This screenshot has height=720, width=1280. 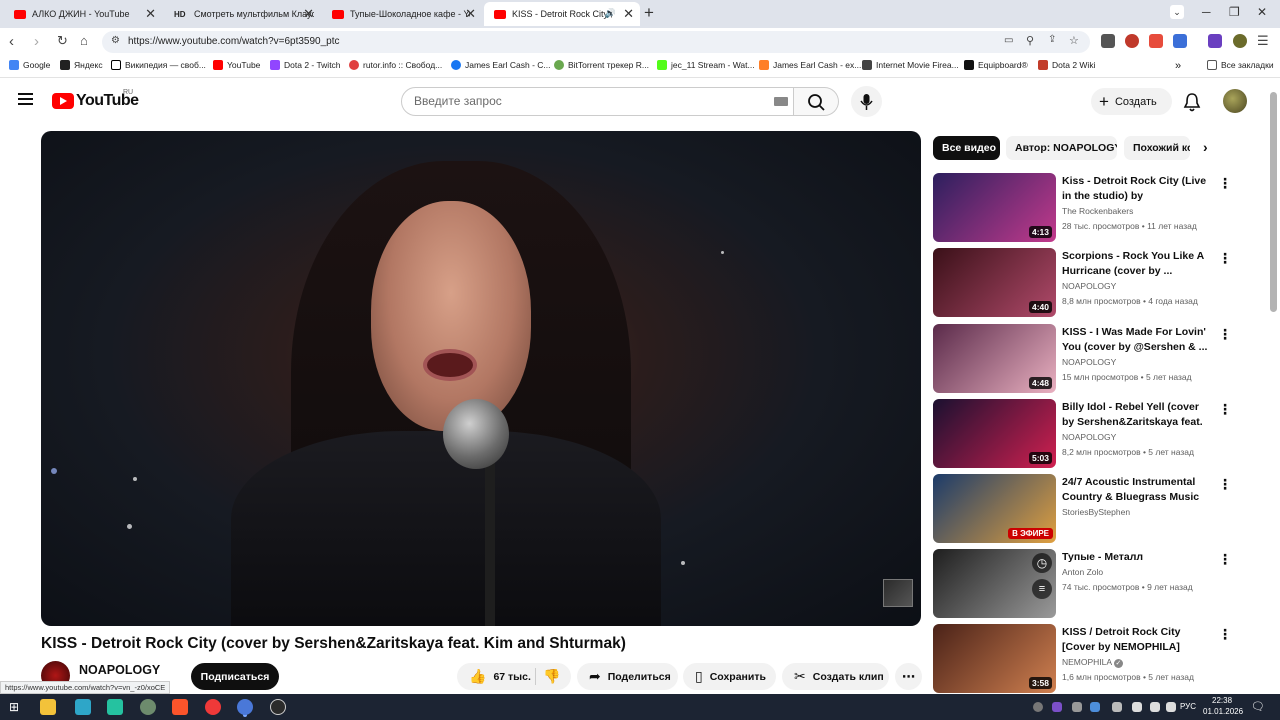 What do you see at coordinates (1042, 589) in the screenshot?
I see `add-to-queue-icon: ≡` at bounding box center [1042, 589].